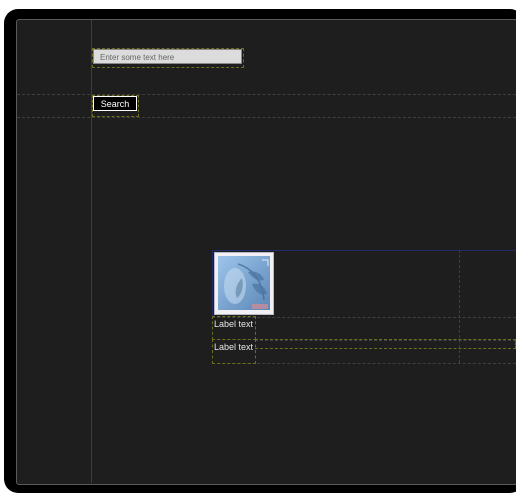 The height and width of the screenshot is (495, 516). Describe the element at coordinates (167, 56) in the screenshot. I see `text-input` at that location.